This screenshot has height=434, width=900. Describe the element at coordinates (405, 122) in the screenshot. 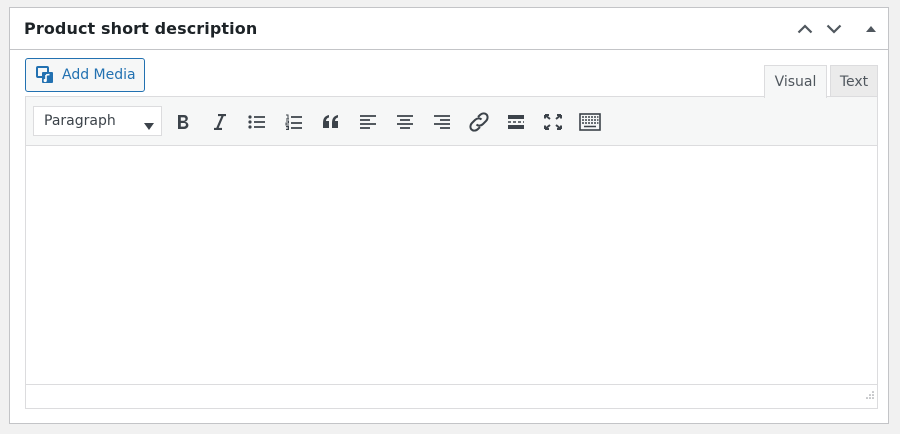

I see `align-center-icon` at that location.